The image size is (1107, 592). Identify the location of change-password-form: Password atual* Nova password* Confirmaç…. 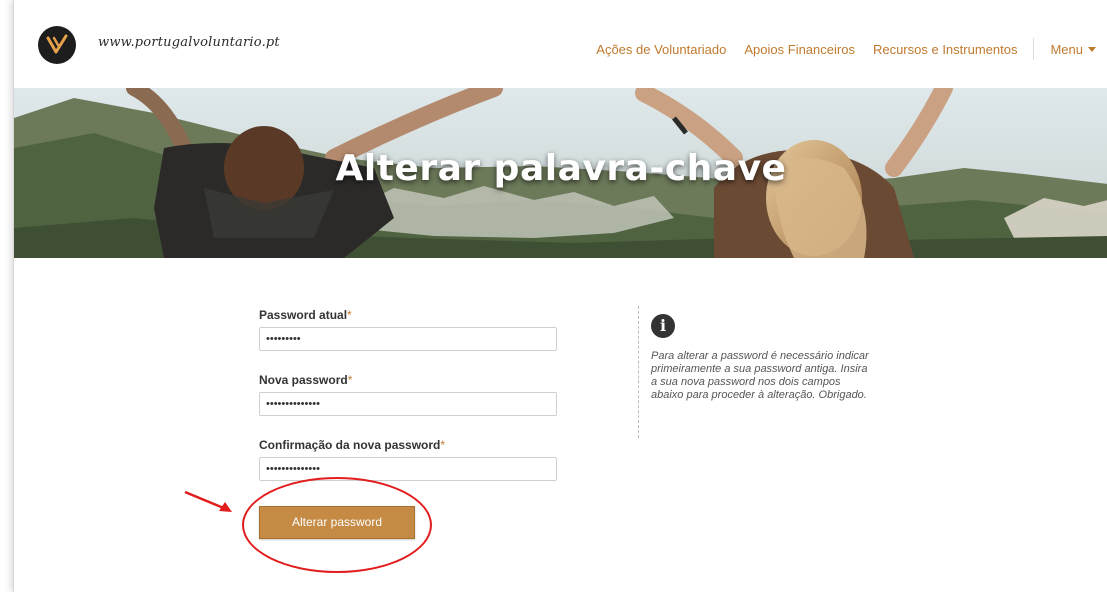
(409, 405).